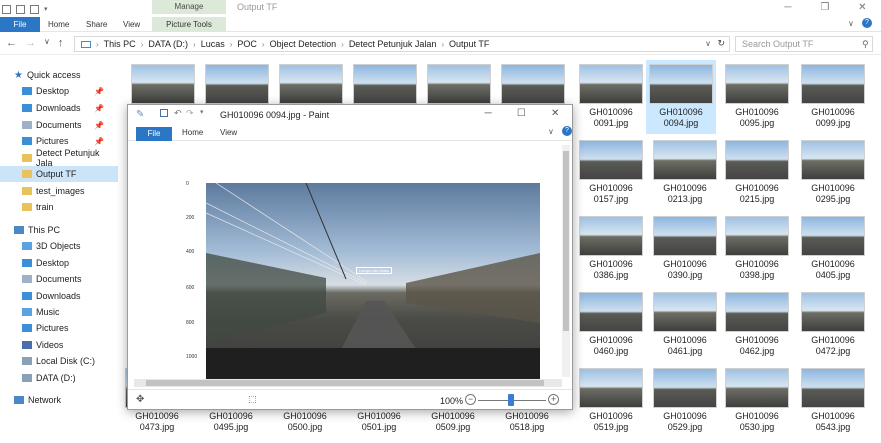 The image size is (881, 443). I want to click on tab-view: View, so click(131, 24).